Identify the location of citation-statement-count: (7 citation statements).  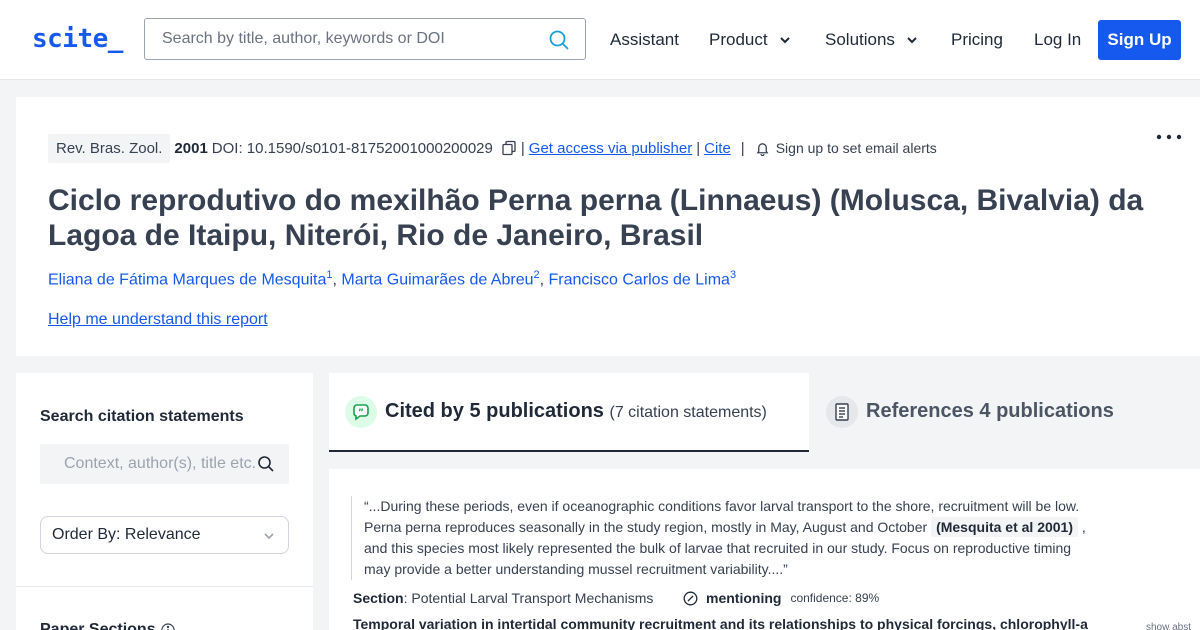
(688, 412).